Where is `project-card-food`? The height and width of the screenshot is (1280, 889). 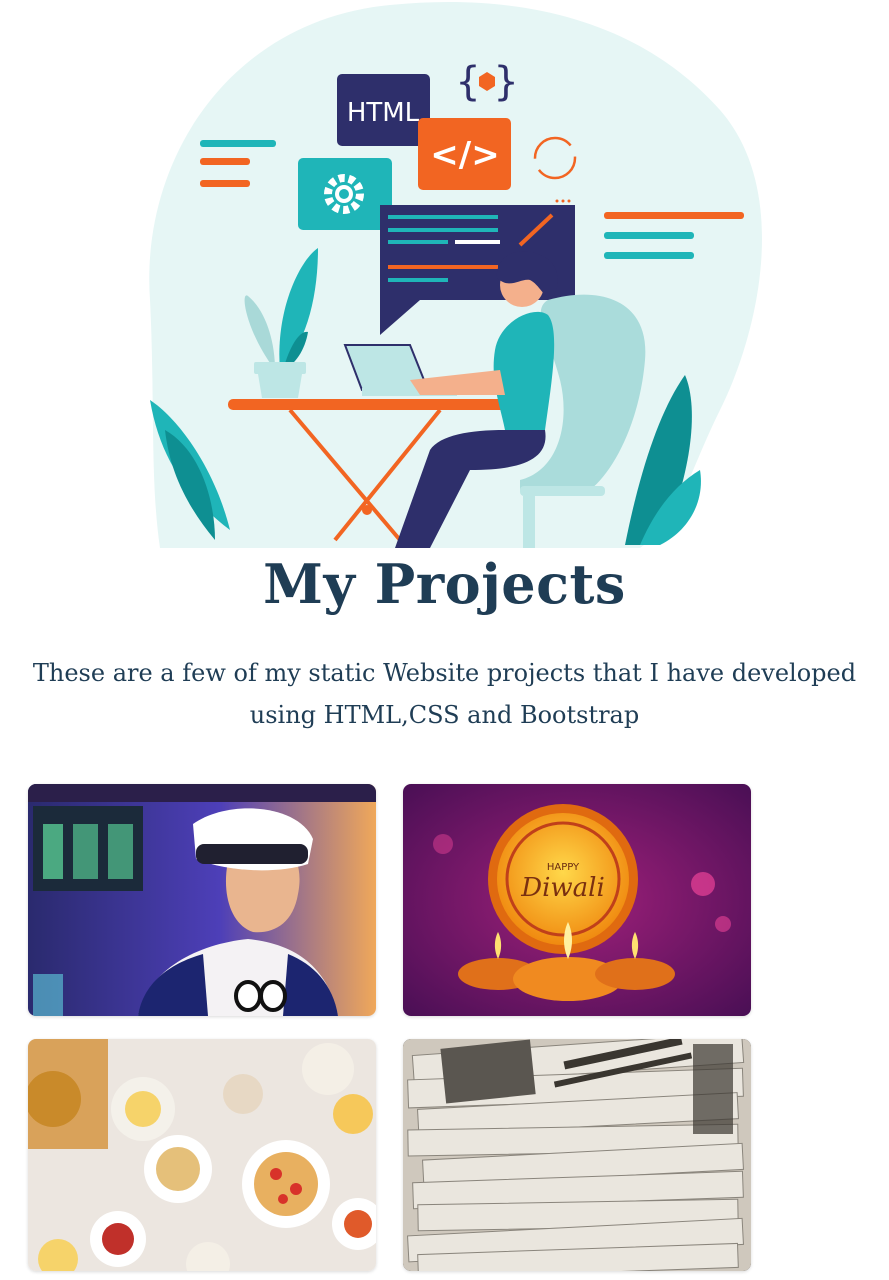 project-card-food is located at coordinates (202, 1155).